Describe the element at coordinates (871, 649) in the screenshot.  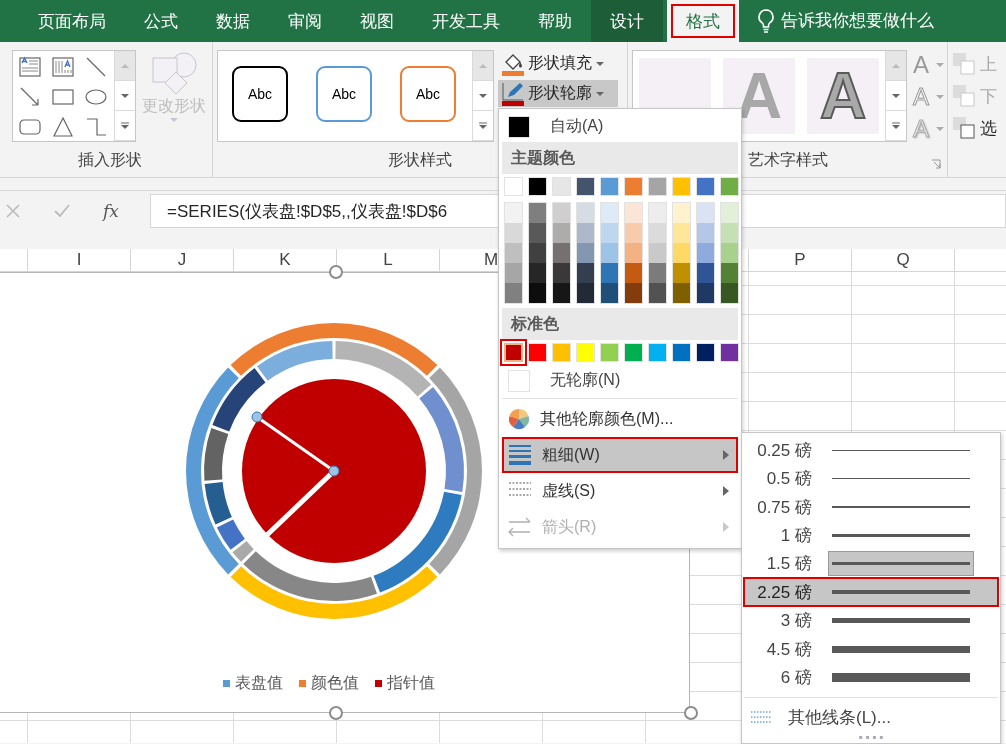
I see `line-weight-item: 4.5 磅` at that location.